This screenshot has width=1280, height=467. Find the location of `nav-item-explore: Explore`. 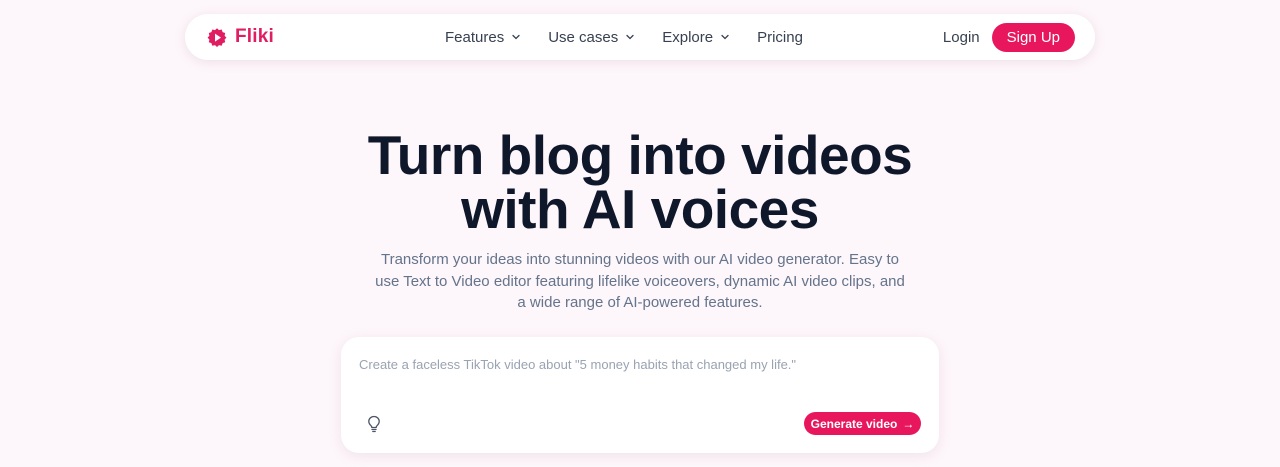

nav-item-explore: Explore is located at coordinates (695, 37).